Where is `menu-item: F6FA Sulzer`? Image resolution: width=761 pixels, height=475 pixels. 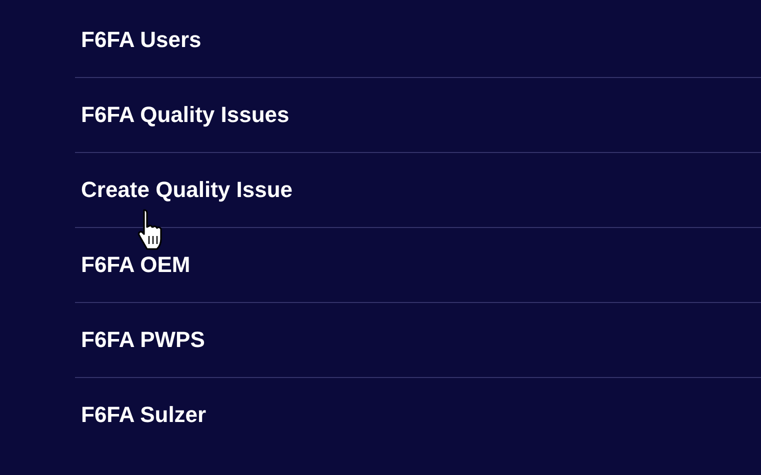
menu-item: F6FA Sulzer is located at coordinates (418, 415).